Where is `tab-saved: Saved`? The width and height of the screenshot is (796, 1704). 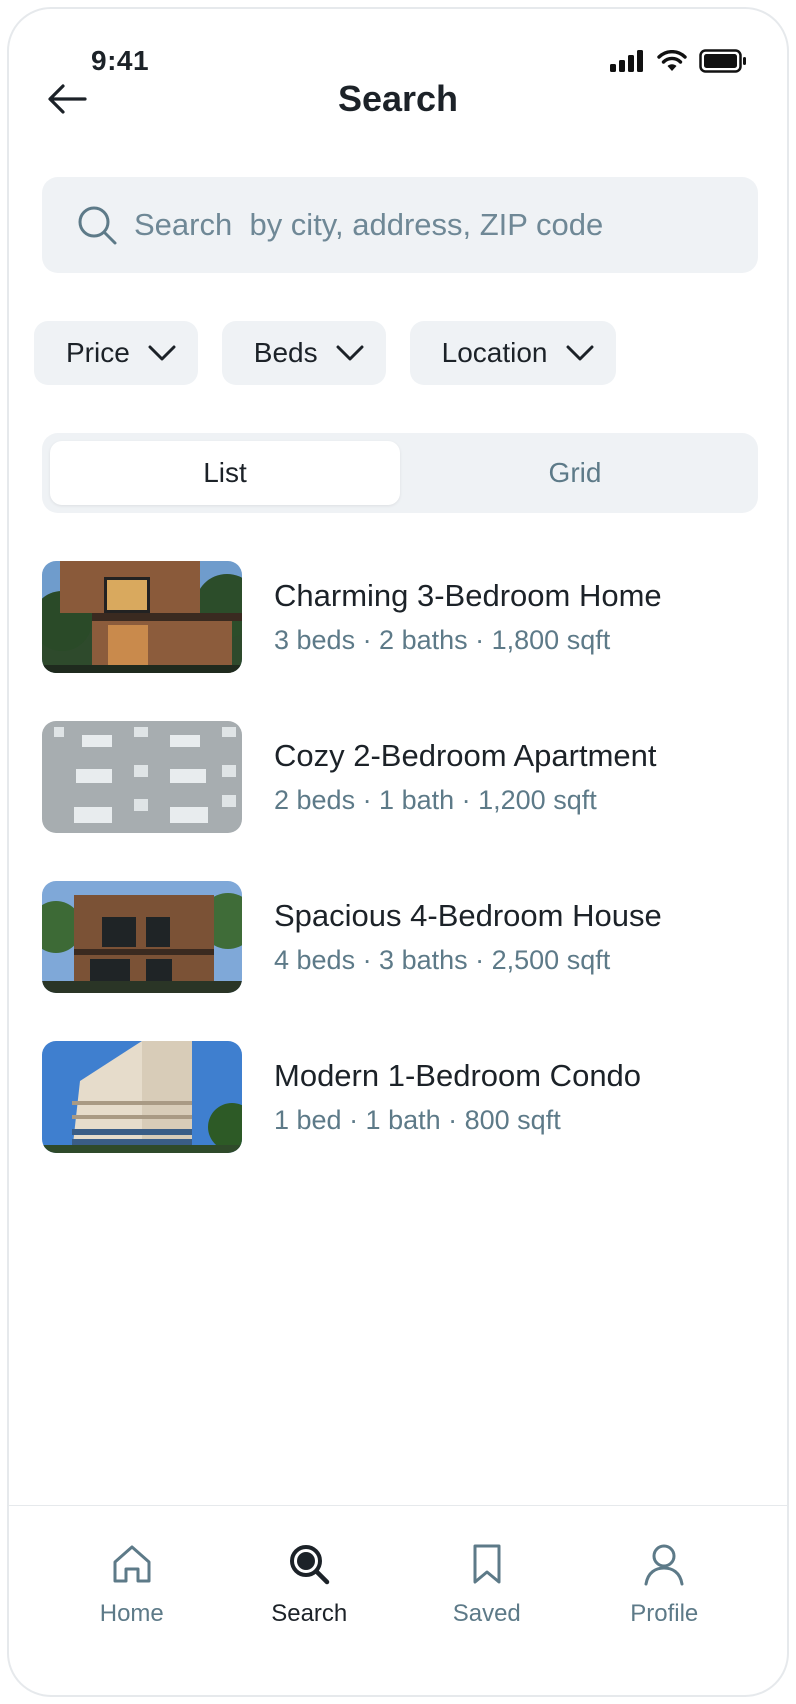 tab-saved: Saved is located at coordinates (487, 1600).